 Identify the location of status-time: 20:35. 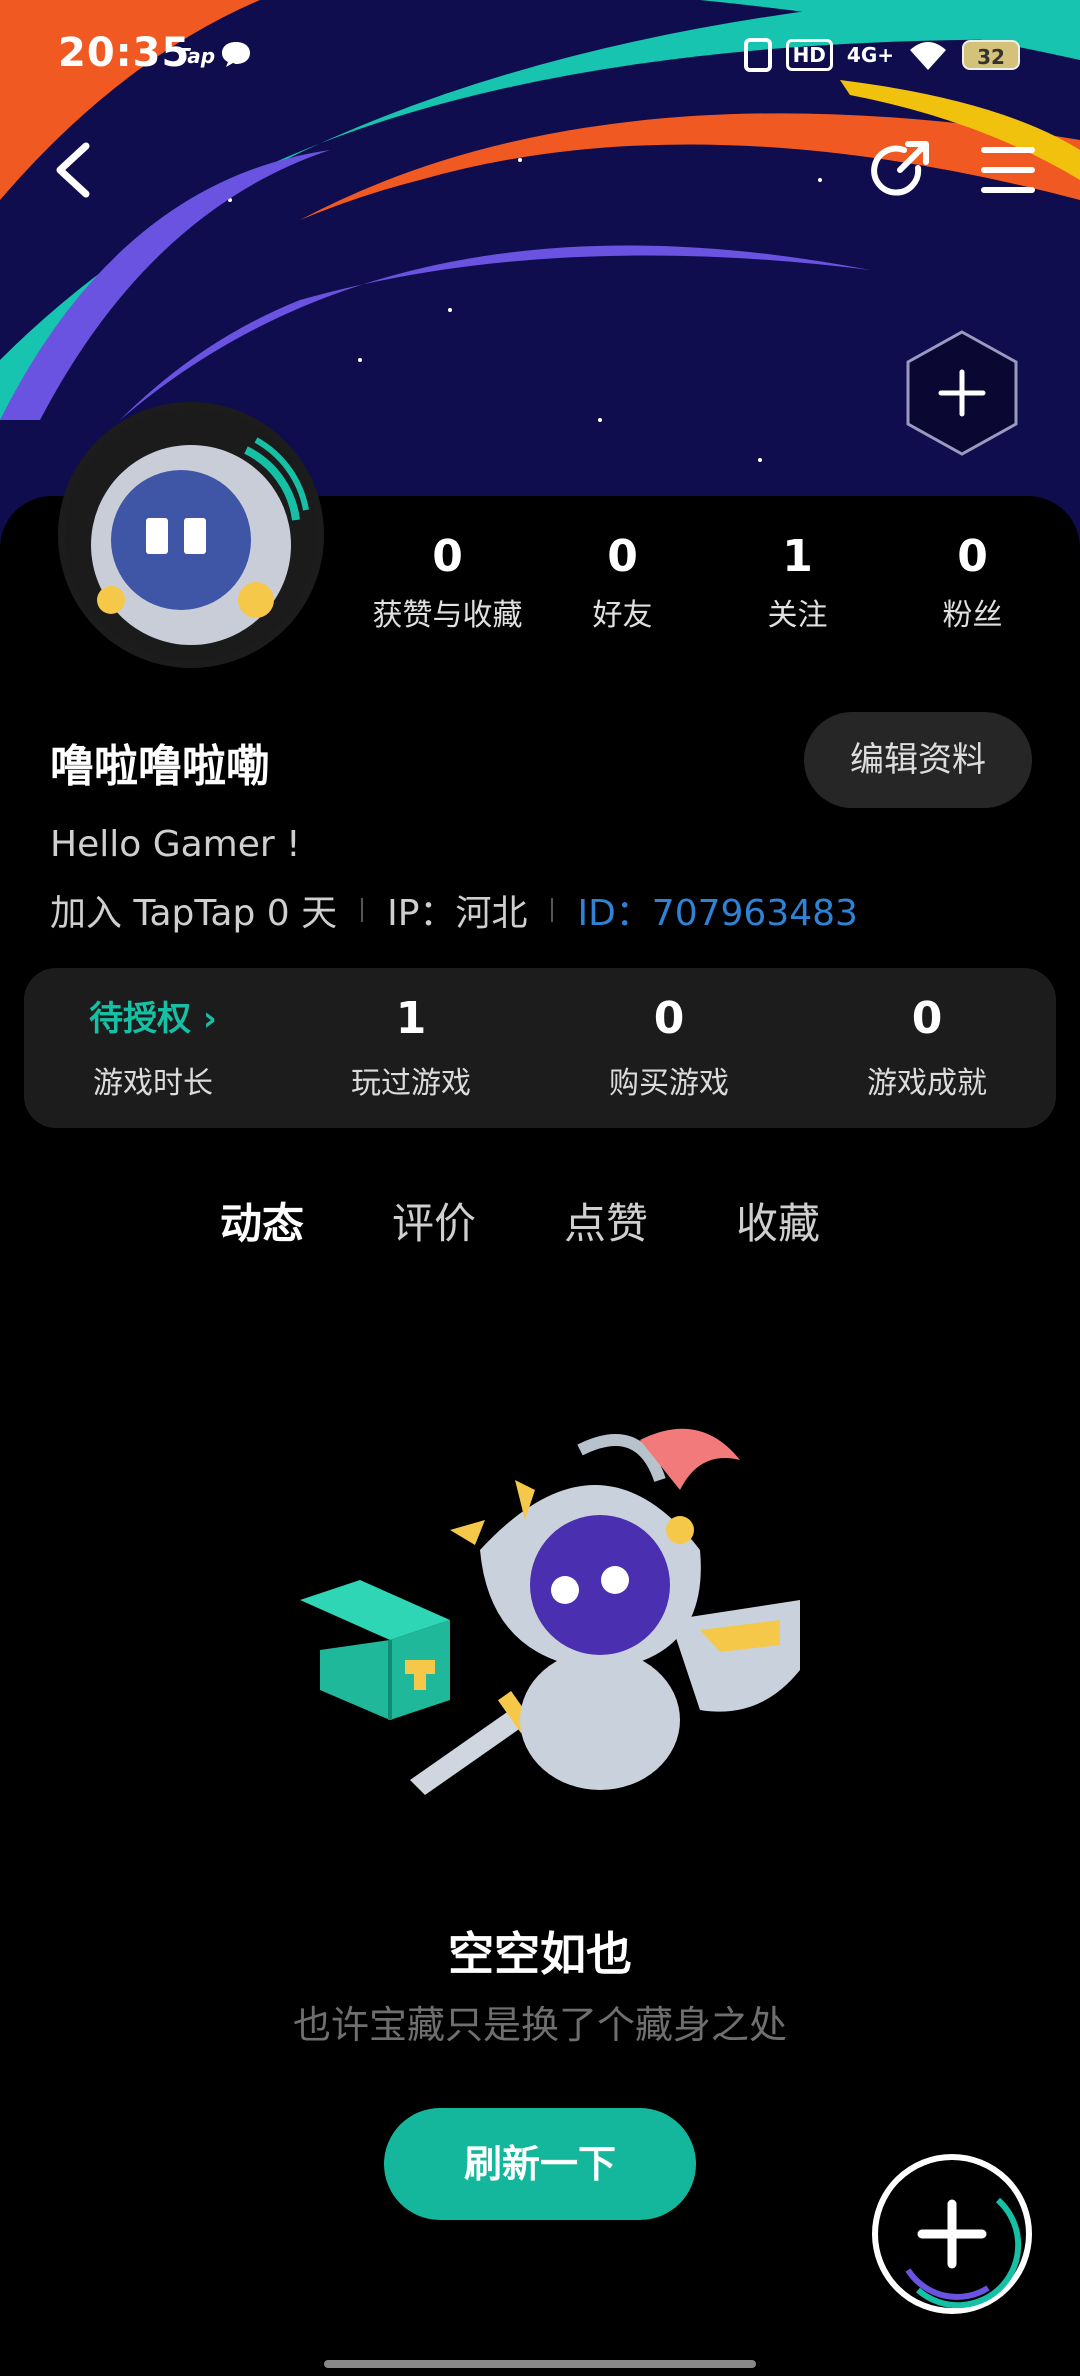
(124, 53).